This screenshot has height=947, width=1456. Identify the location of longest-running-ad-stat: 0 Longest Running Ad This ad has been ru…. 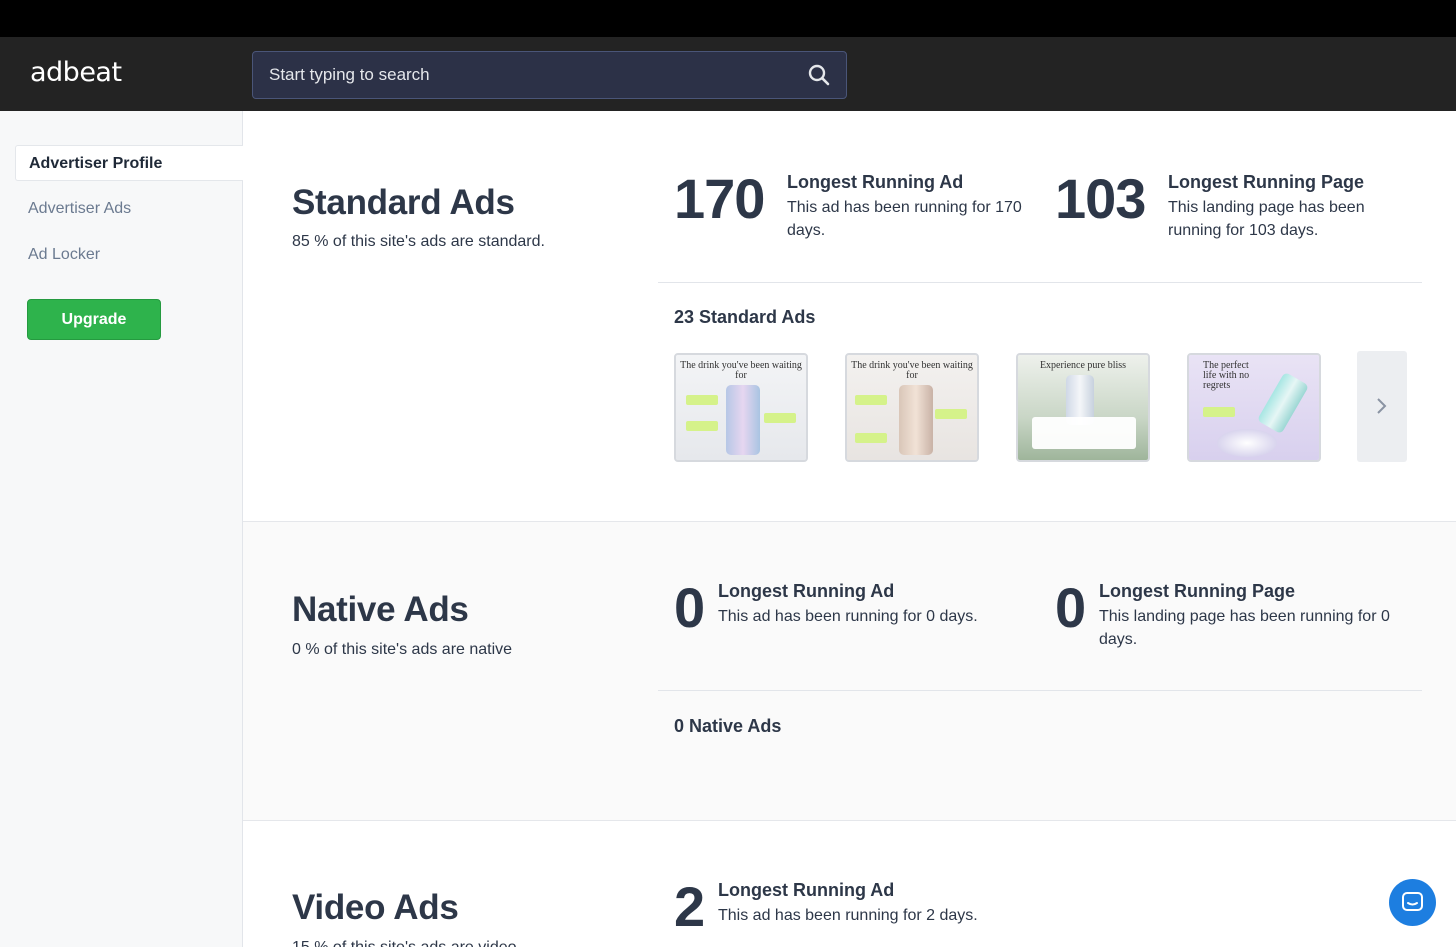
(854, 610).